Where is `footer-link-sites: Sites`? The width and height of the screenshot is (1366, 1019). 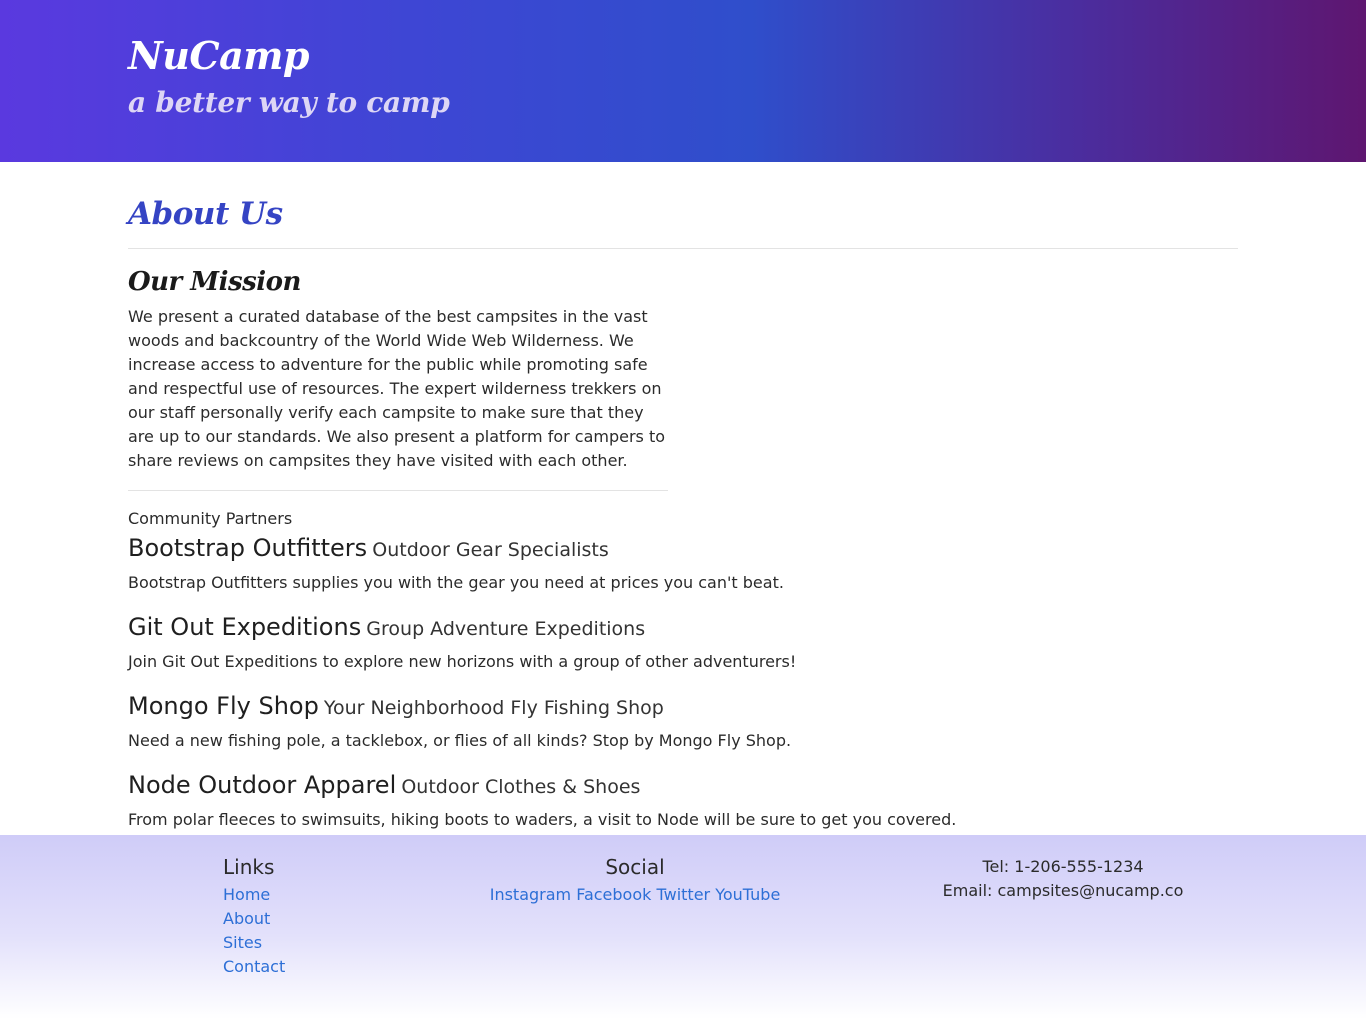 footer-link-sites: Sites is located at coordinates (254, 943).